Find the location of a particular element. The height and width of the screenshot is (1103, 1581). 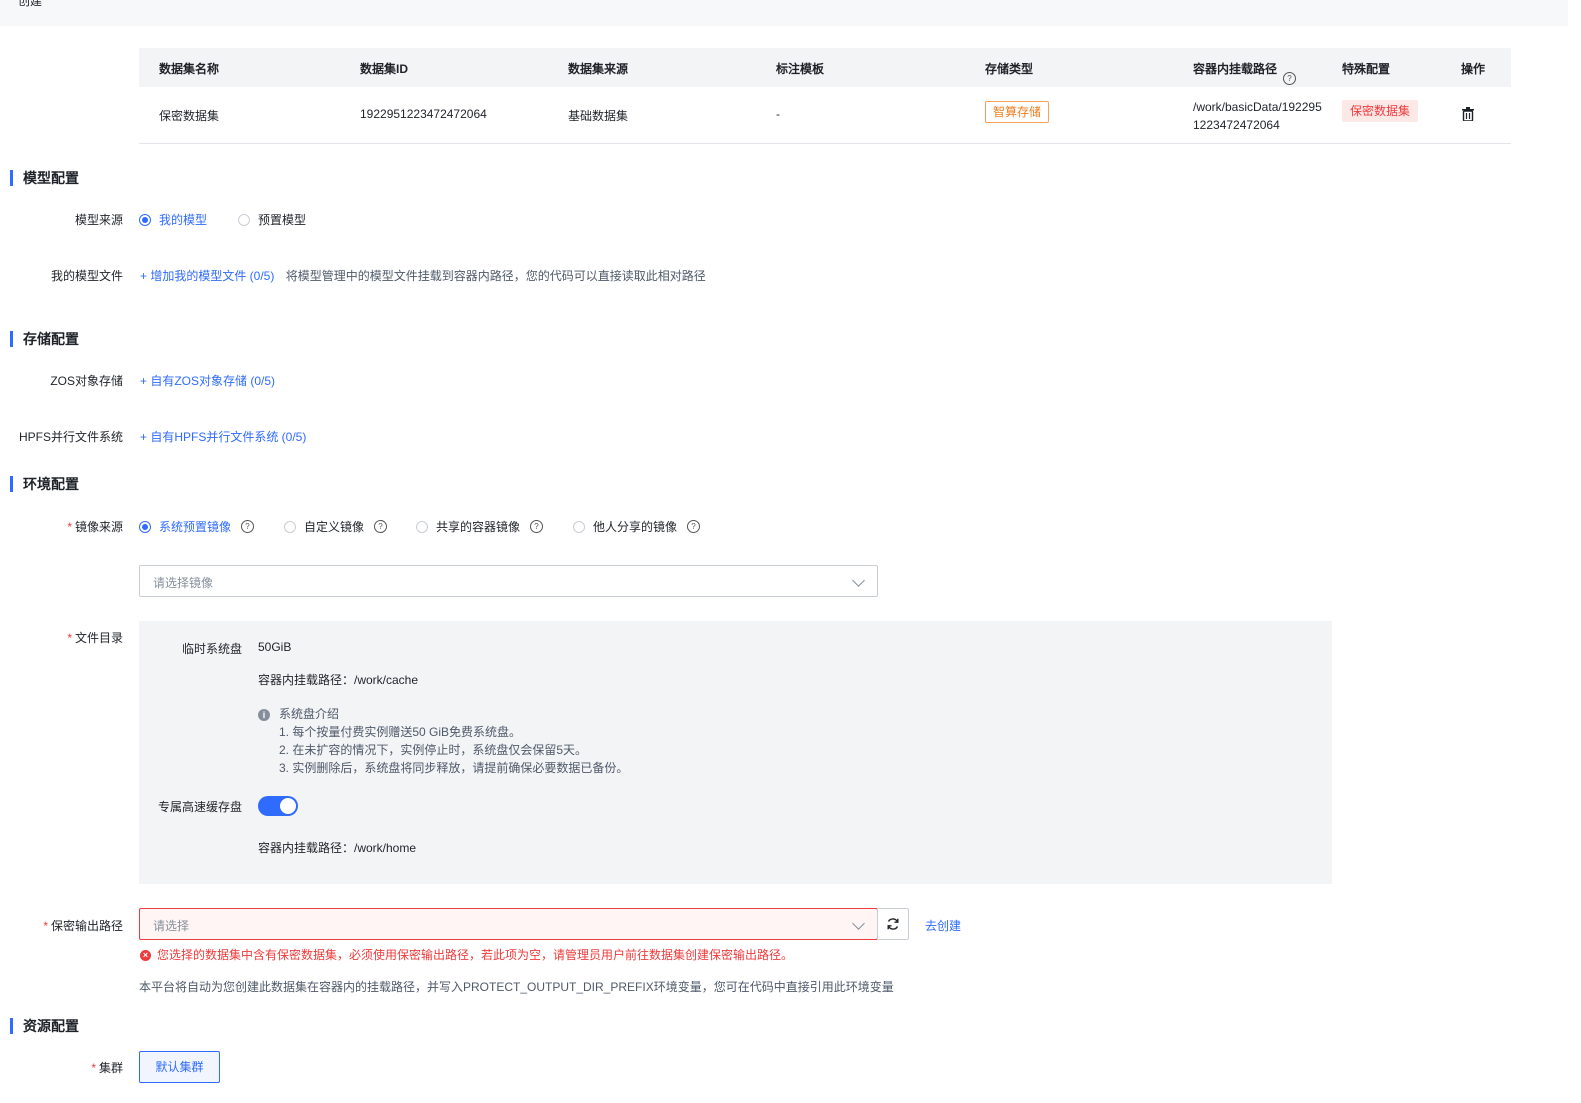

disk-intro-item: 3. 实例删除后，系统盘将同步释放，请提前确保必要数据已备份。 is located at coordinates (454, 768).